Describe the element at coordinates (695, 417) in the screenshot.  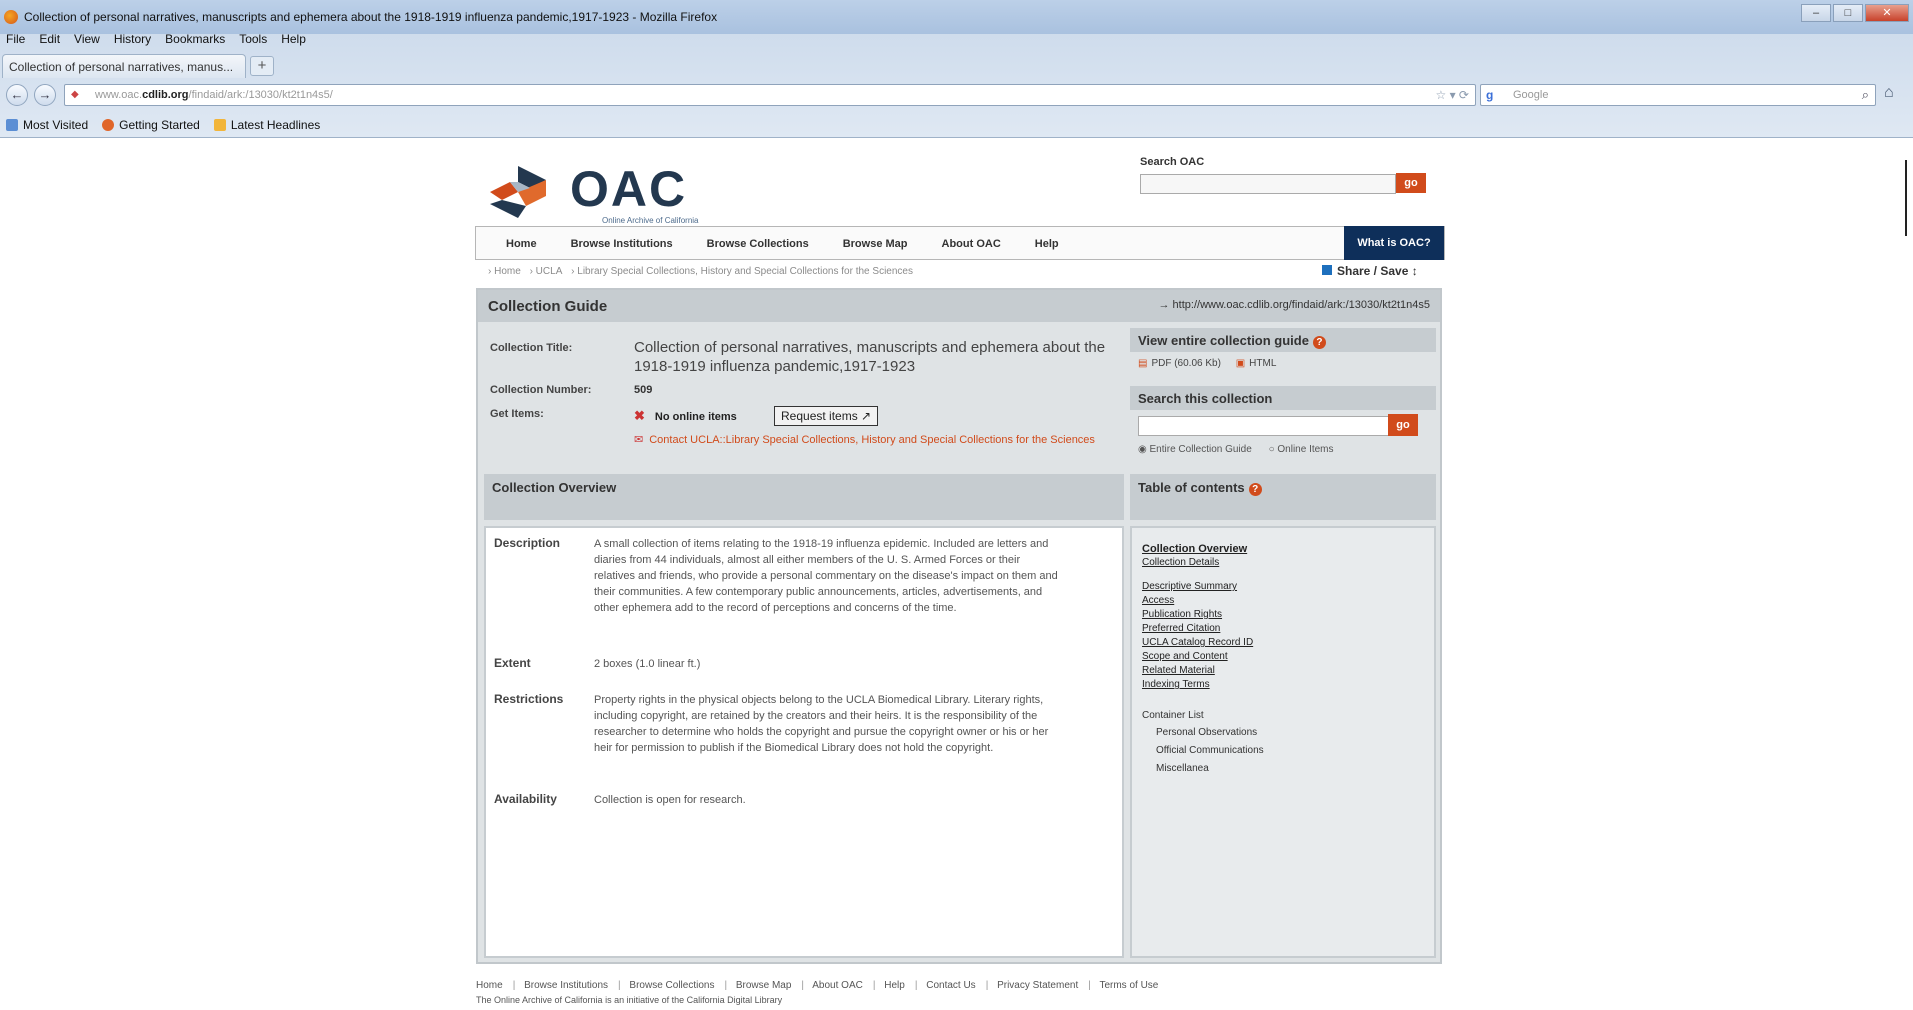
I see `no-online-text: No online items` at that location.